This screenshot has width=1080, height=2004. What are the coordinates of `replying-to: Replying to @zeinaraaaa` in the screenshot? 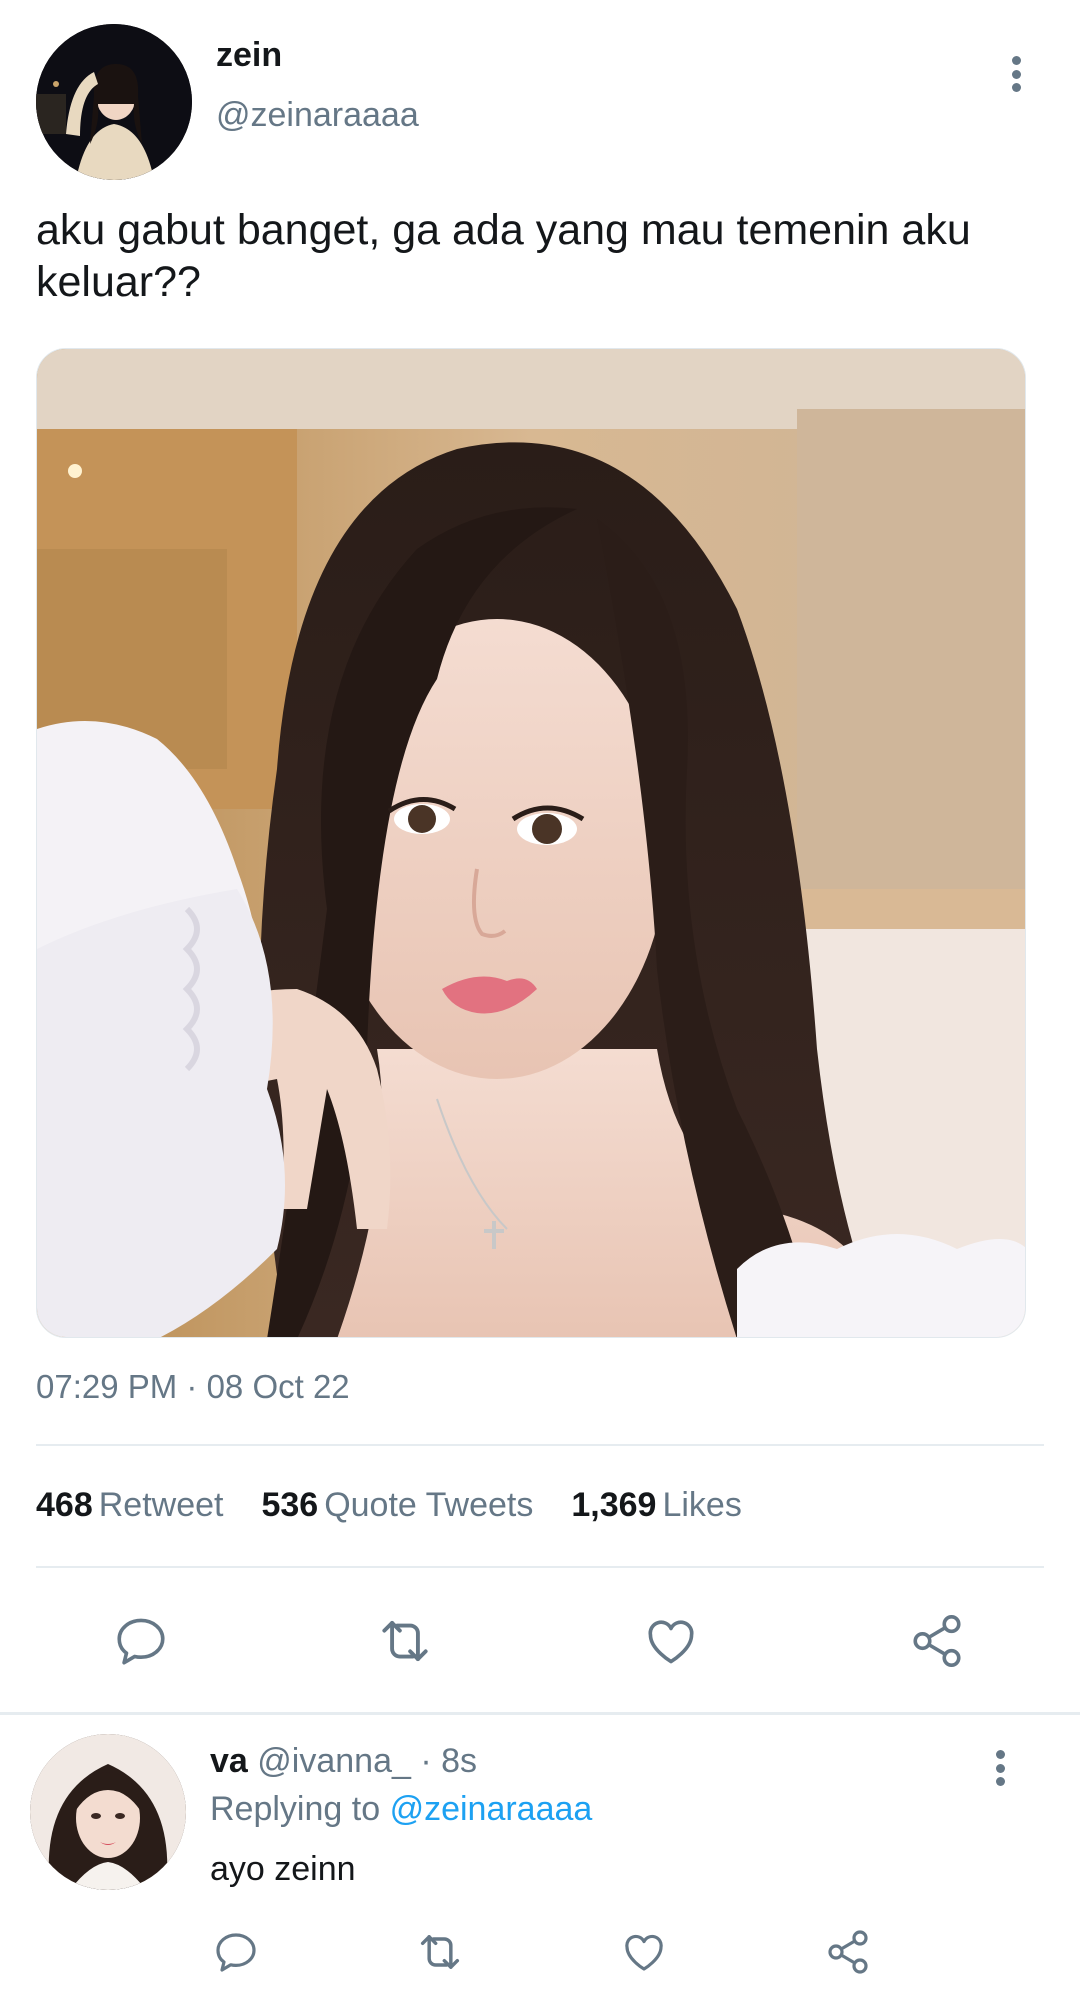 It's located at (401, 1809).